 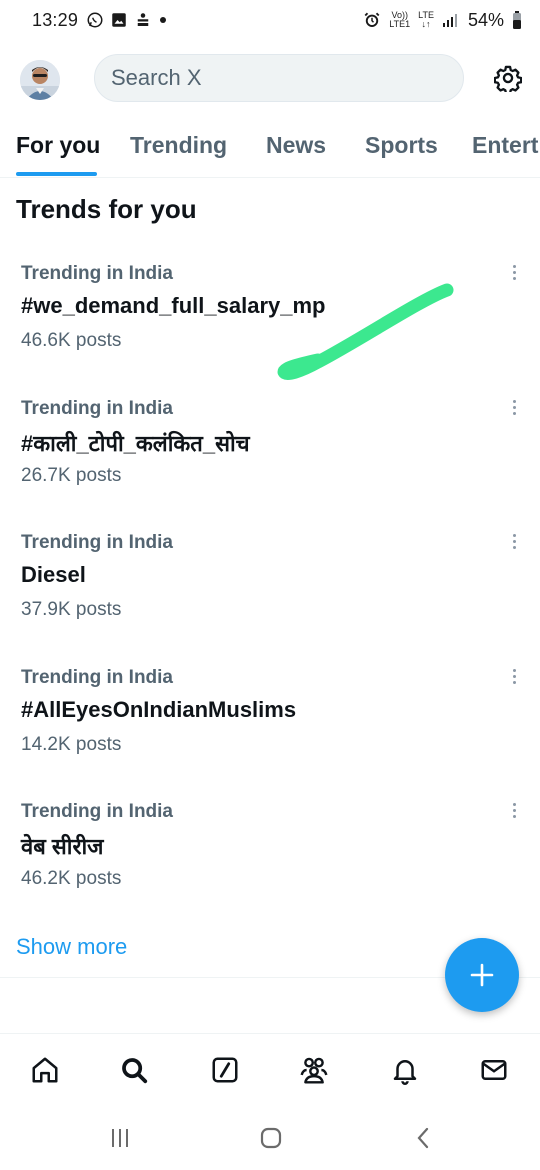 I want to click on active-tab-indicator, so click(x=56, y=174).